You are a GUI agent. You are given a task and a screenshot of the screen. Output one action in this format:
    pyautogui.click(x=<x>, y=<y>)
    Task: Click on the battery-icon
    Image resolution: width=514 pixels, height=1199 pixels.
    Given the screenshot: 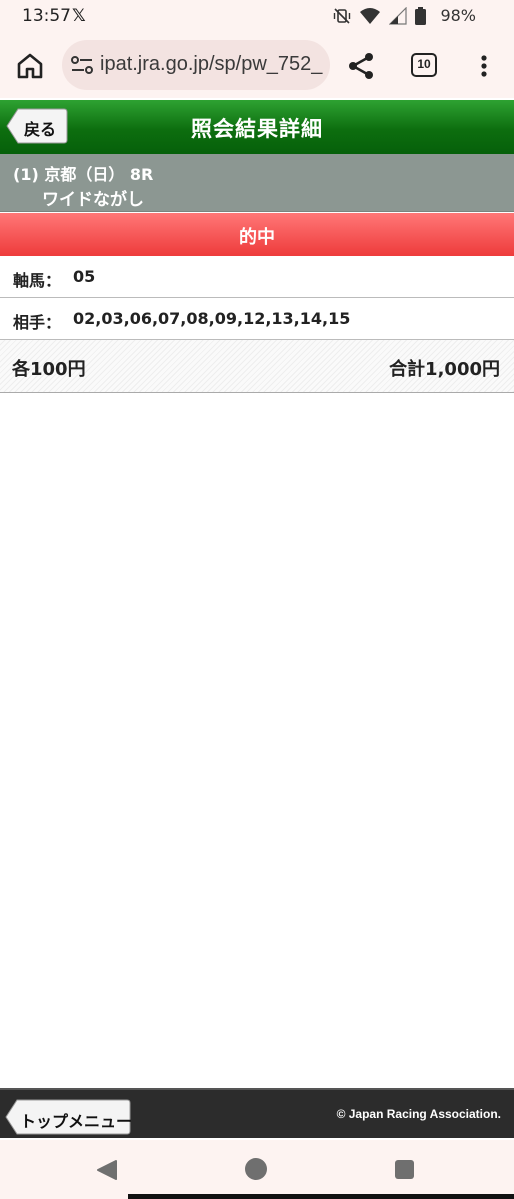 What is the action you would take?
    pyautogui.click(x=420, y=16)
    